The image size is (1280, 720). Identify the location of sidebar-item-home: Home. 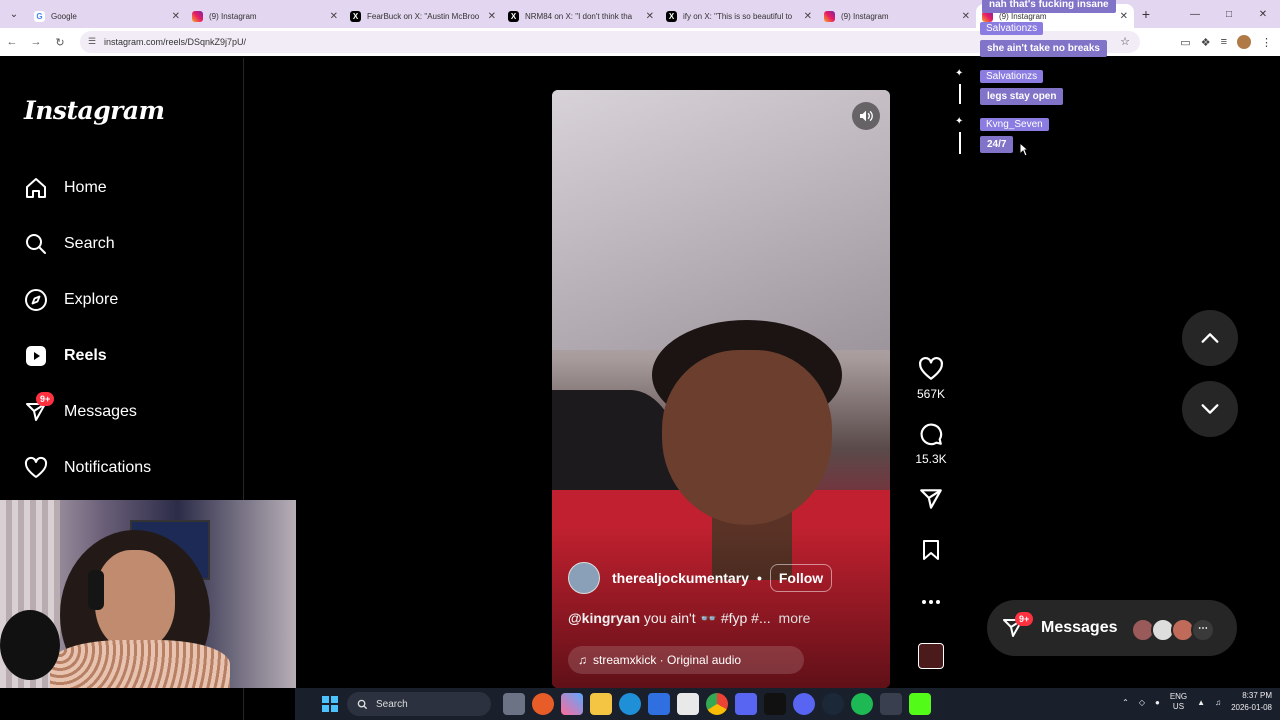
(65, 188).